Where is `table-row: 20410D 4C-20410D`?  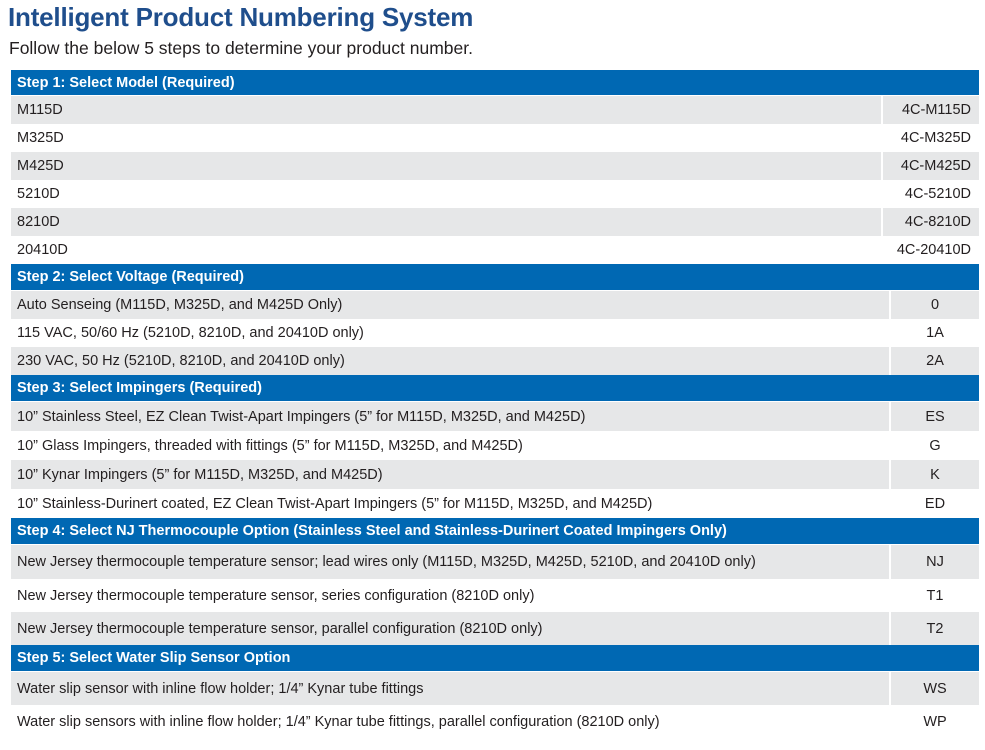
table-row: 20410D 4C-20410D is located at coordinates (495, 250).